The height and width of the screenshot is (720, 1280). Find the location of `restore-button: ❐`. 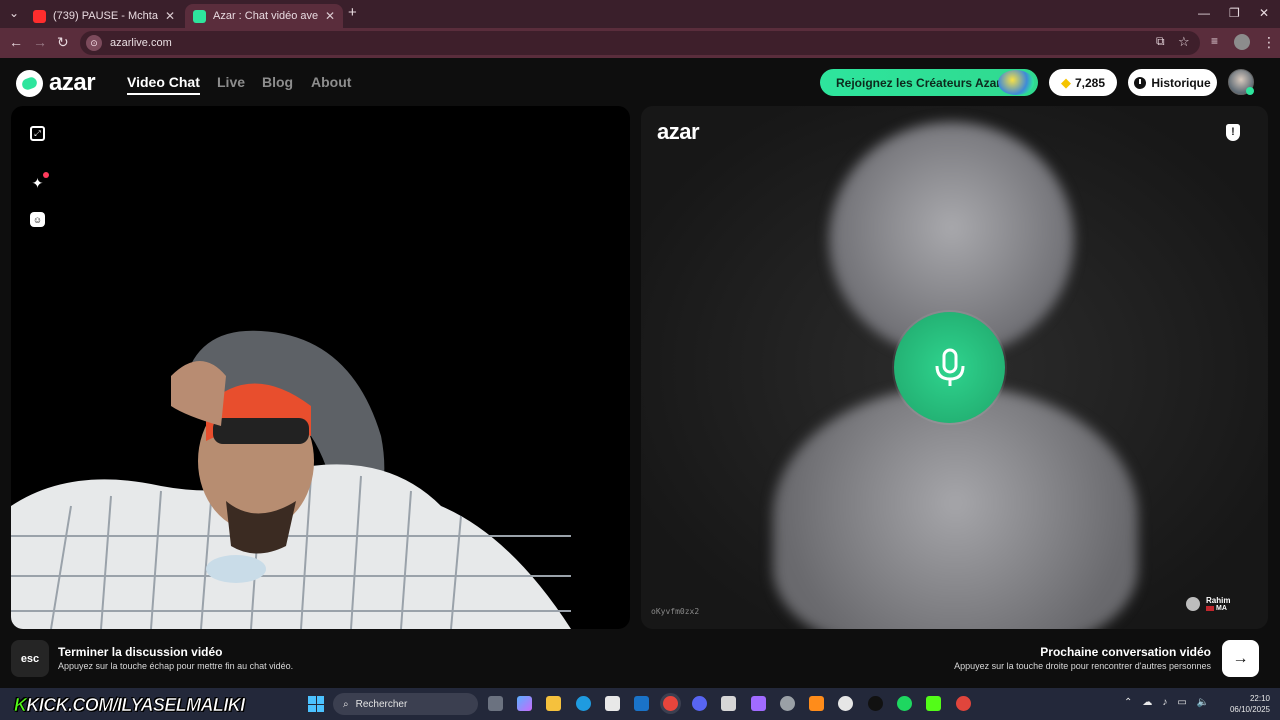

restore-button: ❐ is located at coordinates (1234, 13).